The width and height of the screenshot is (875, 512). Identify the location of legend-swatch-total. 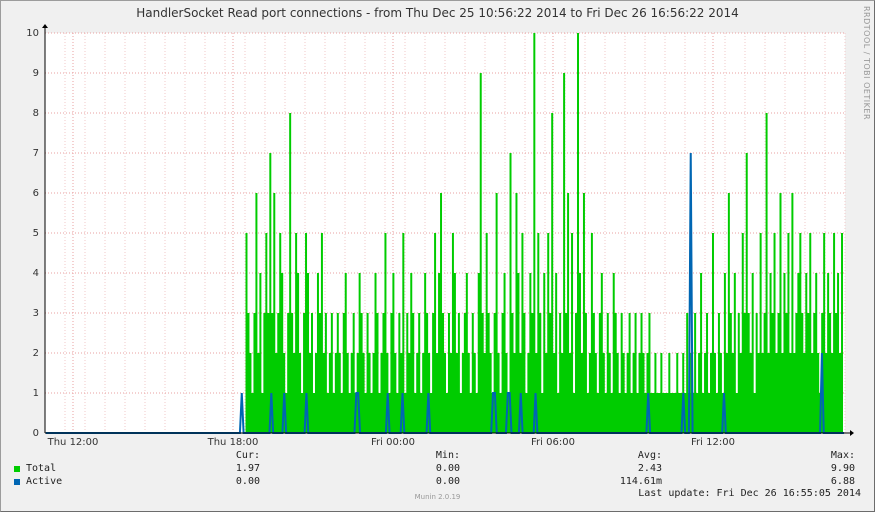
(17, 469).